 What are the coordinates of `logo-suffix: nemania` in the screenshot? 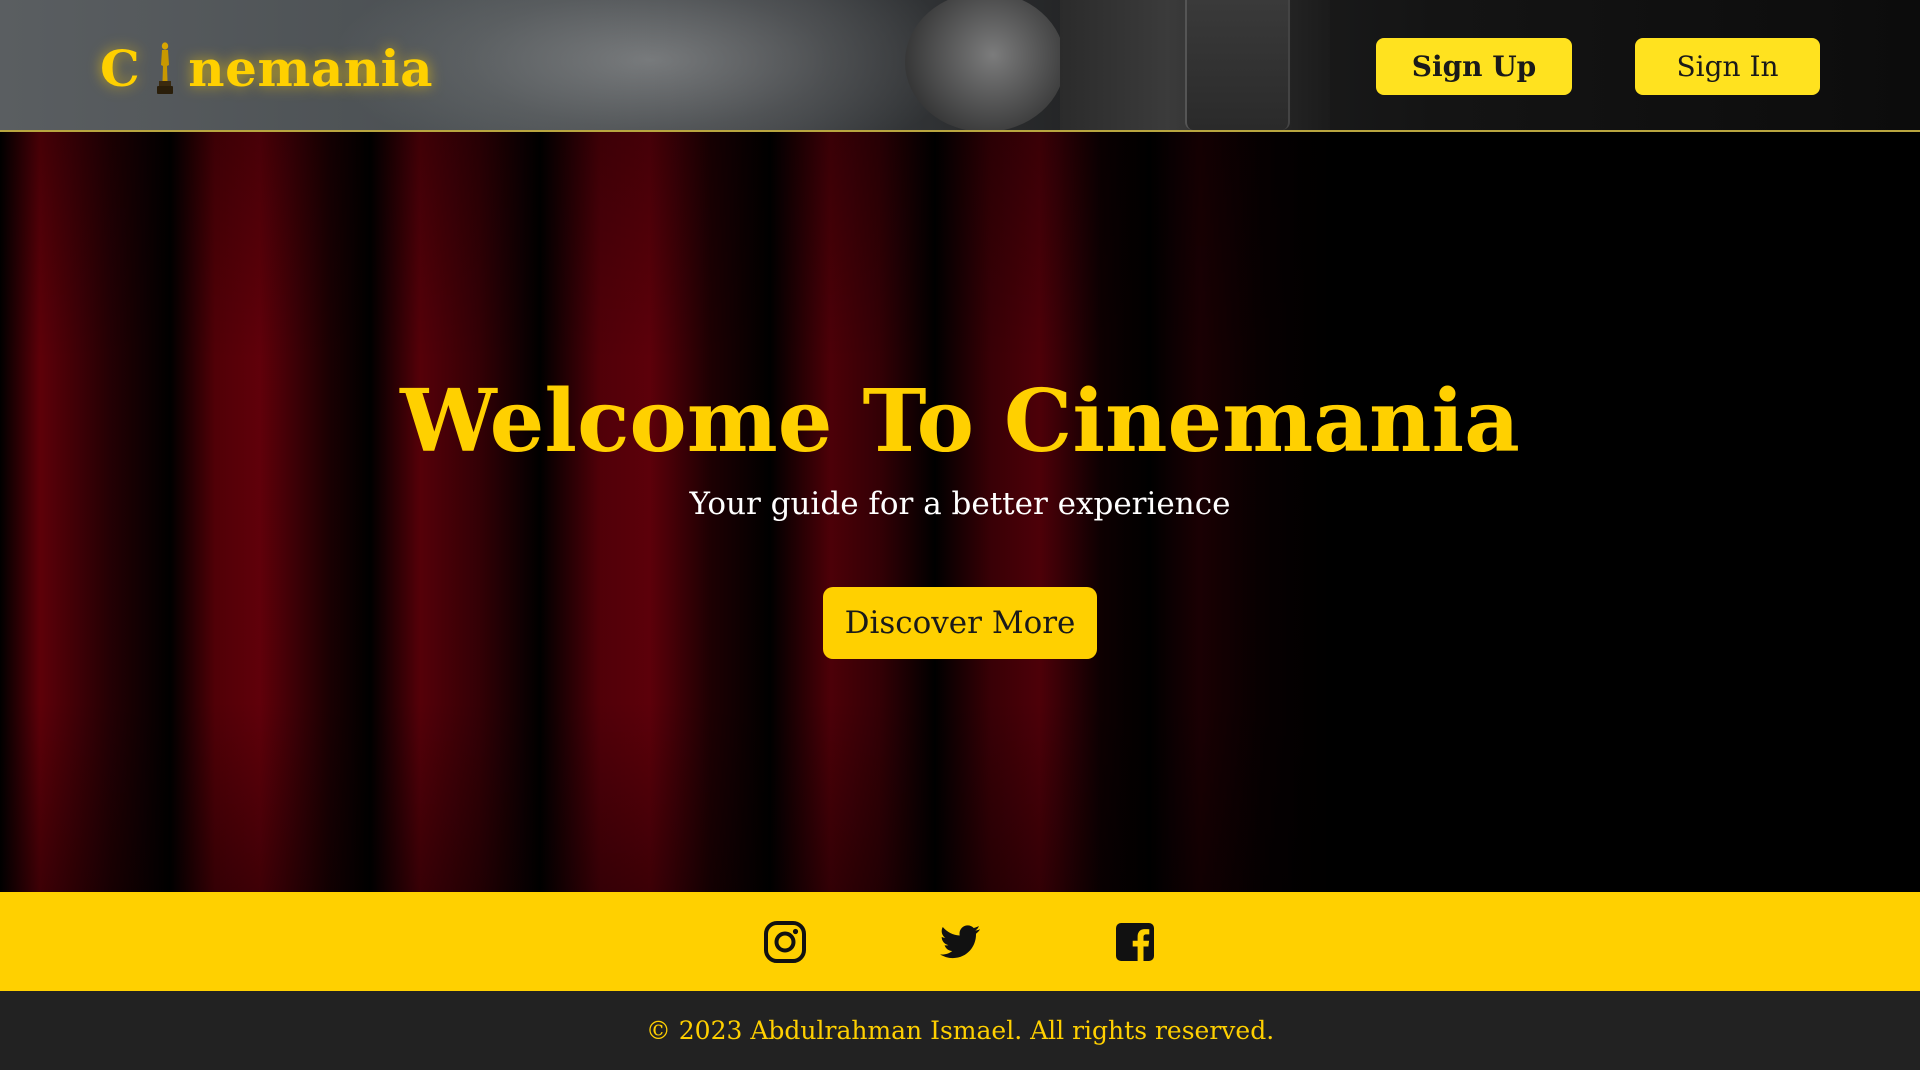 It's located at (311, 68).